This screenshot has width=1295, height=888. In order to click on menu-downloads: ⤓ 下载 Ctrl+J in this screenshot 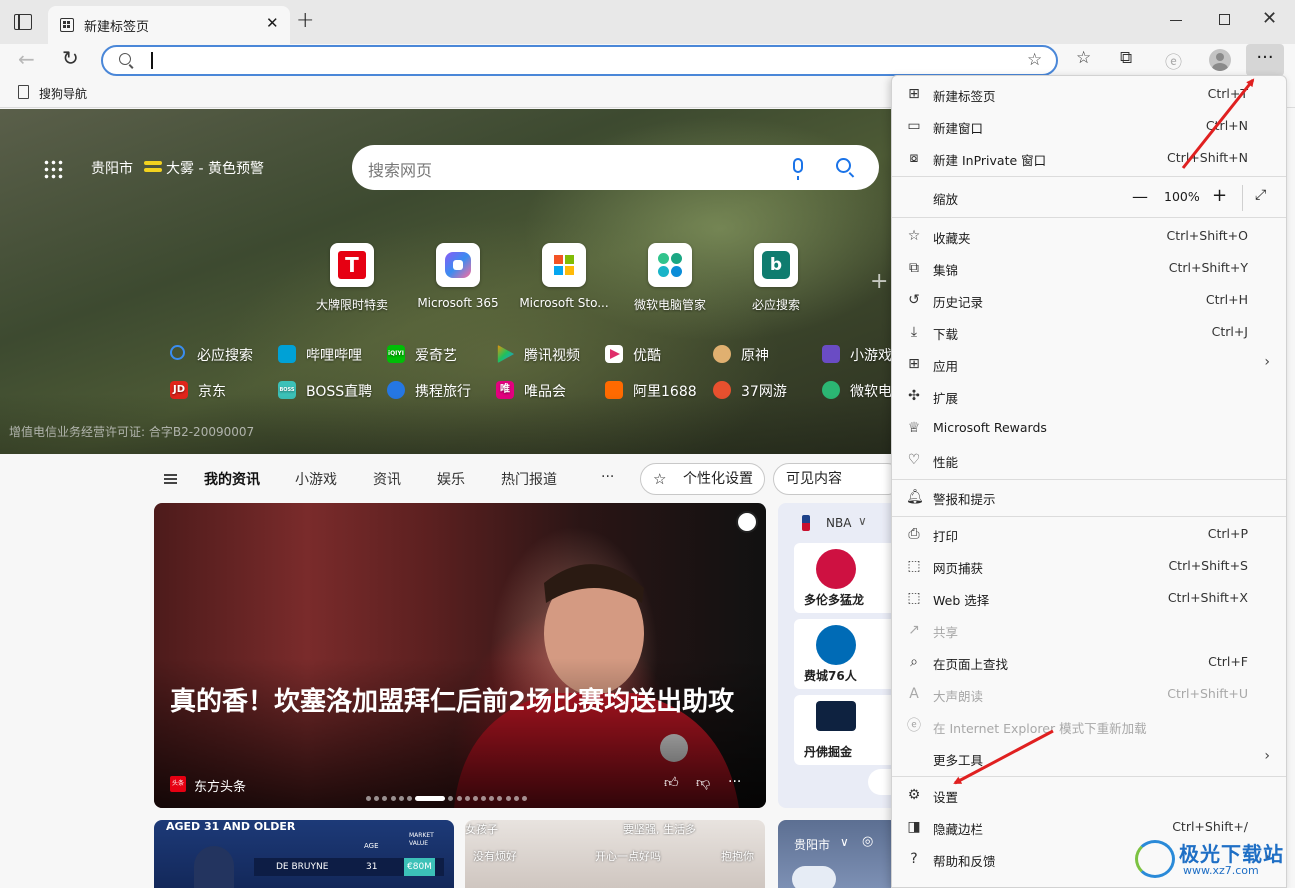, I will do `click(1089, 332)`.